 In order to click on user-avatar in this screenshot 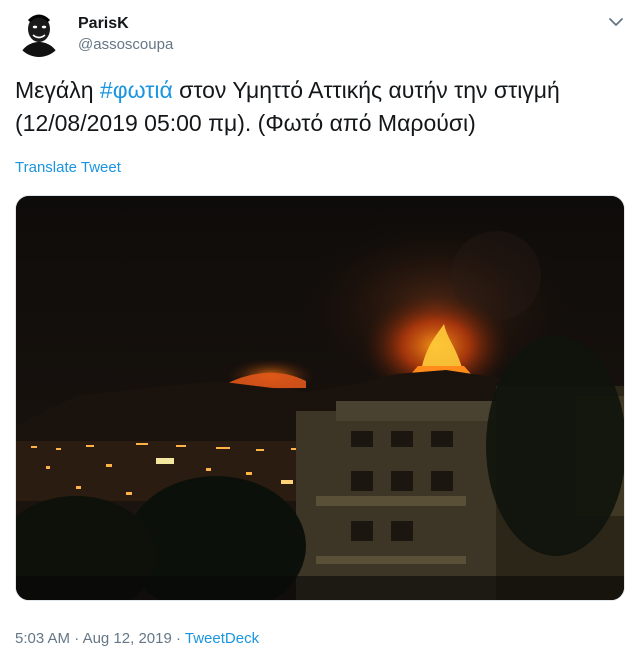, I will do `click(39, 33)`.